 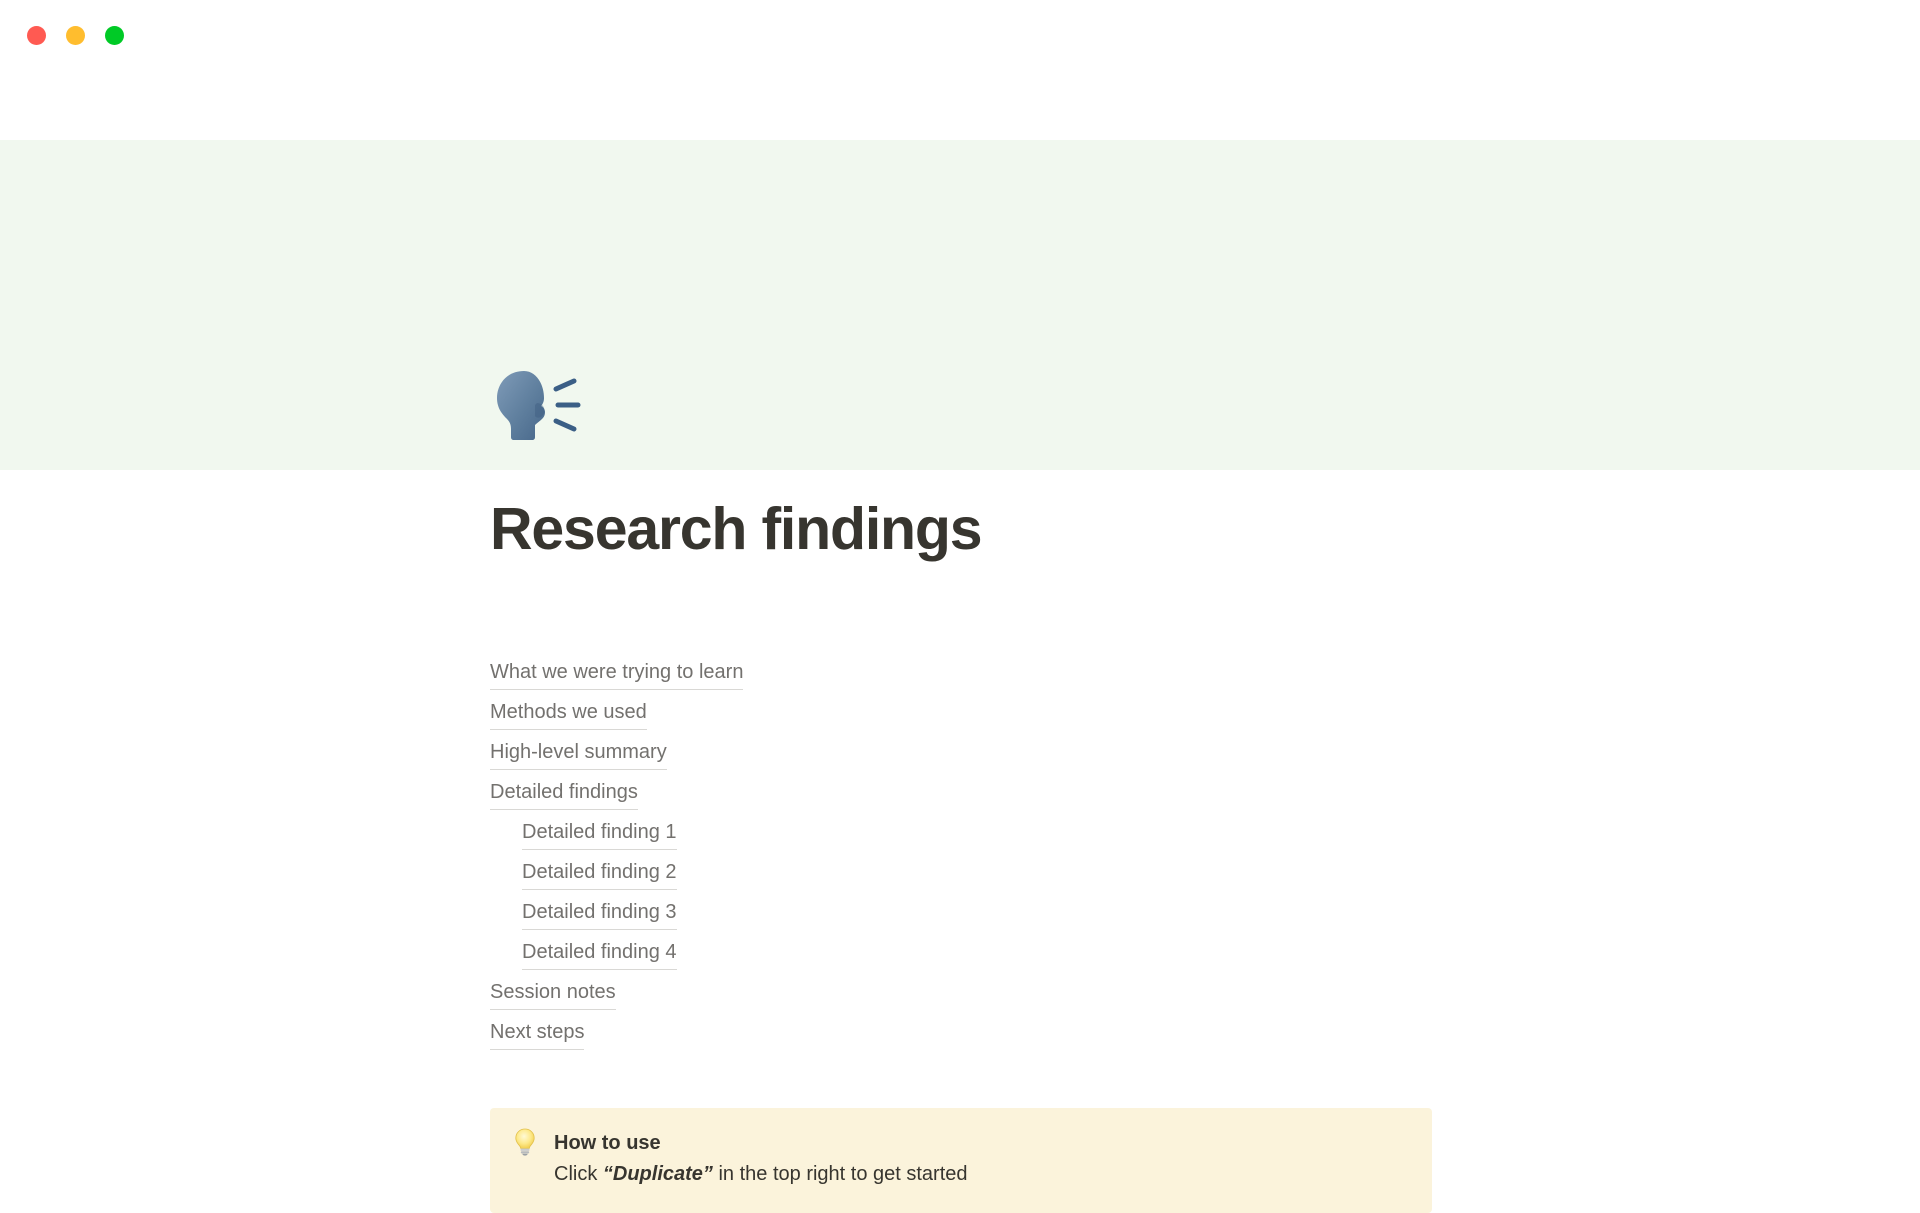 I want to click on toc-link: Detailed findings, so click(x=564, y=793).